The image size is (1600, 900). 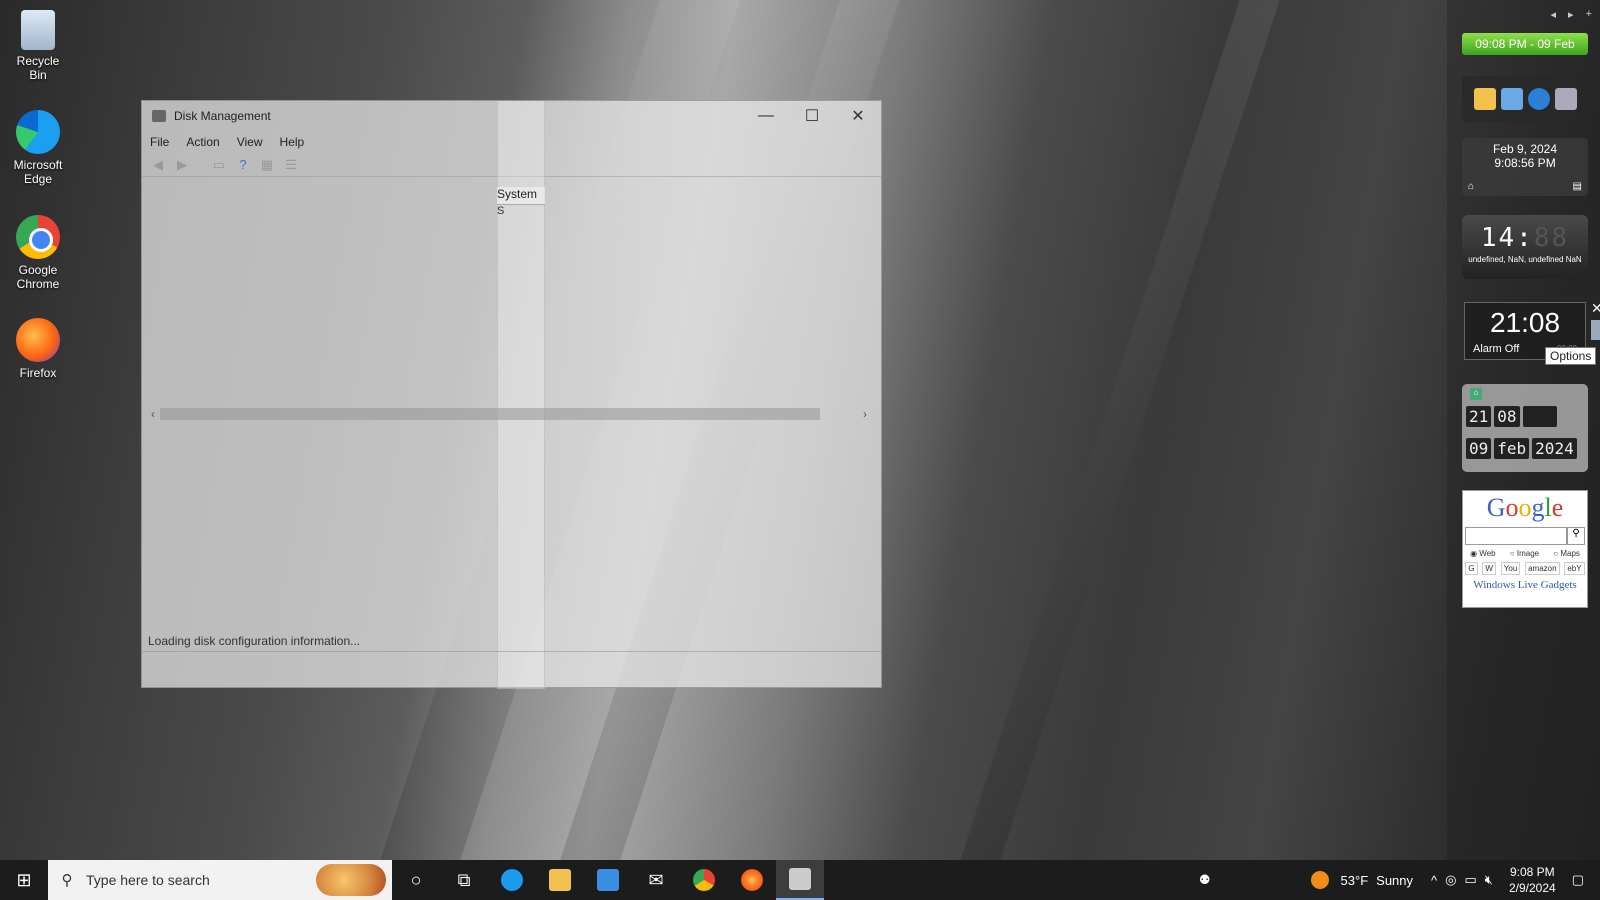 I want to click on weather-temp: 53°F, so click(x=1355, y=880).